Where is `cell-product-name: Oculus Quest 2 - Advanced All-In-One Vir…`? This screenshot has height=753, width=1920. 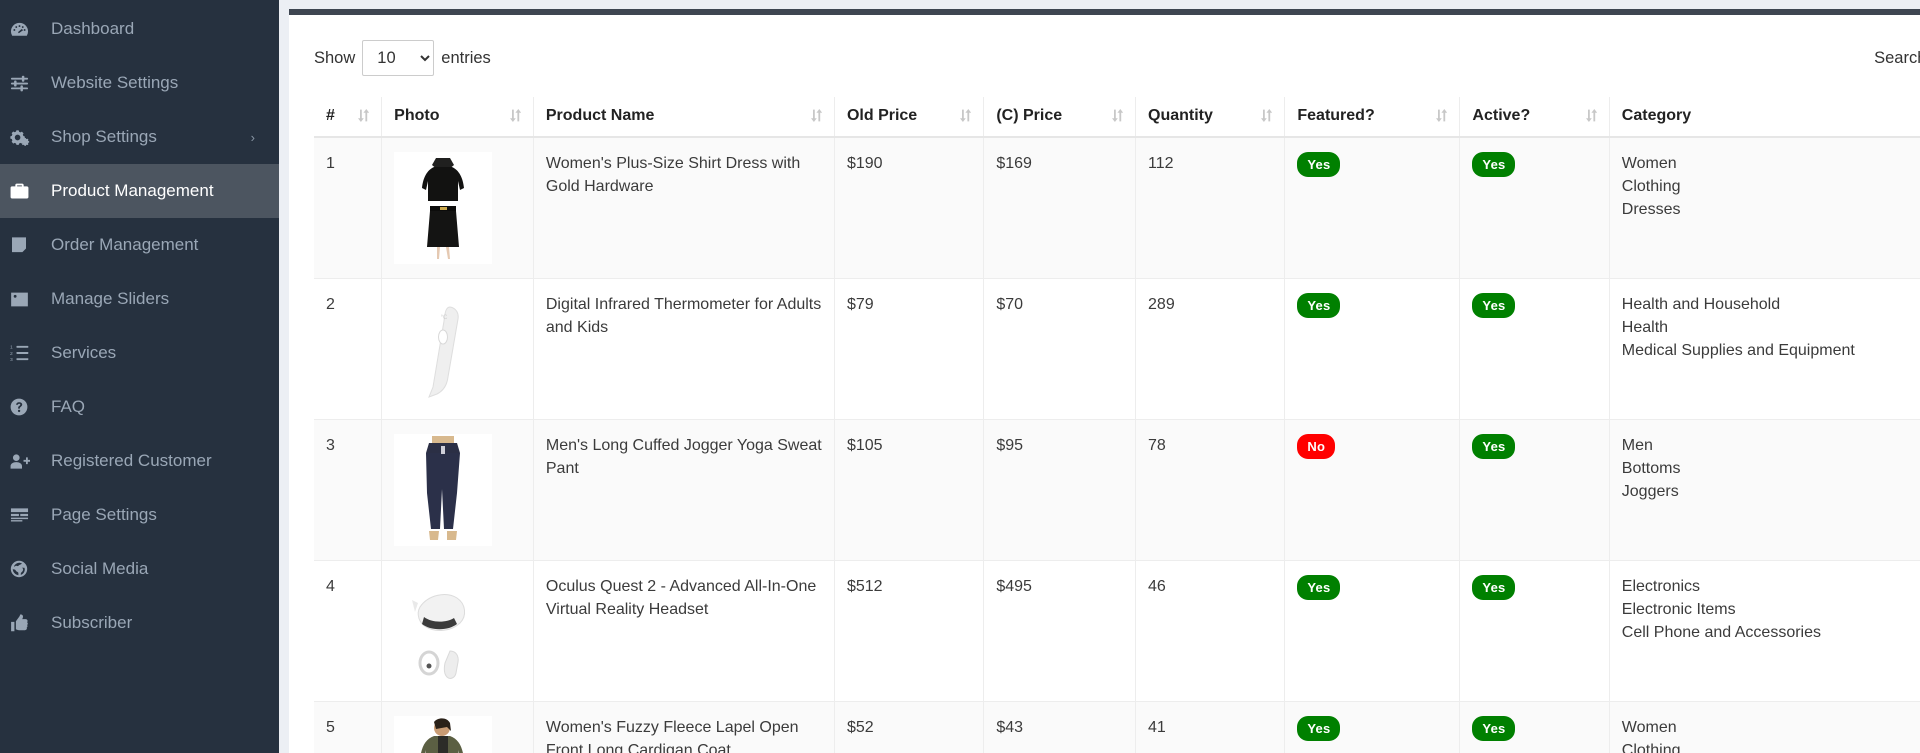 cell-product-name: Oculus Quest 2 - Advanced All-In-One Vir… is located at coordinates (684, 631).